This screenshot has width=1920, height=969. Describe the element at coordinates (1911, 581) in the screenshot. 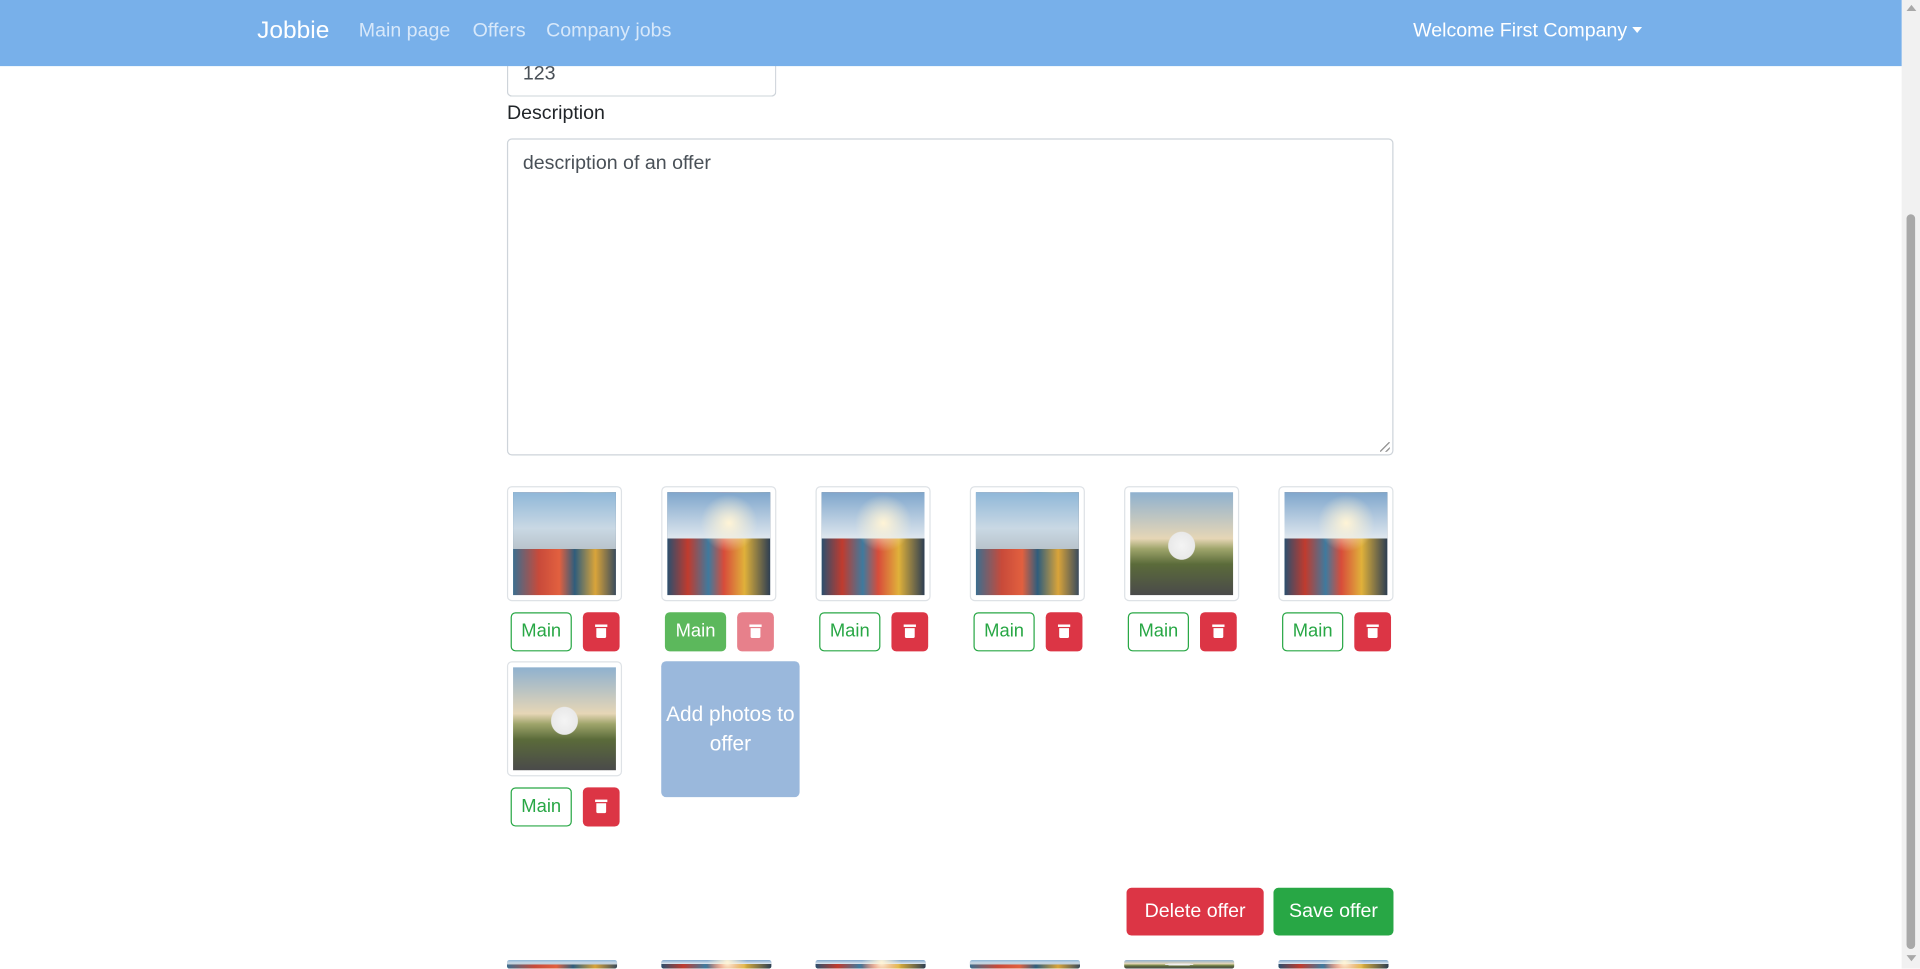

I see `scrollbar-thumb` at that location.